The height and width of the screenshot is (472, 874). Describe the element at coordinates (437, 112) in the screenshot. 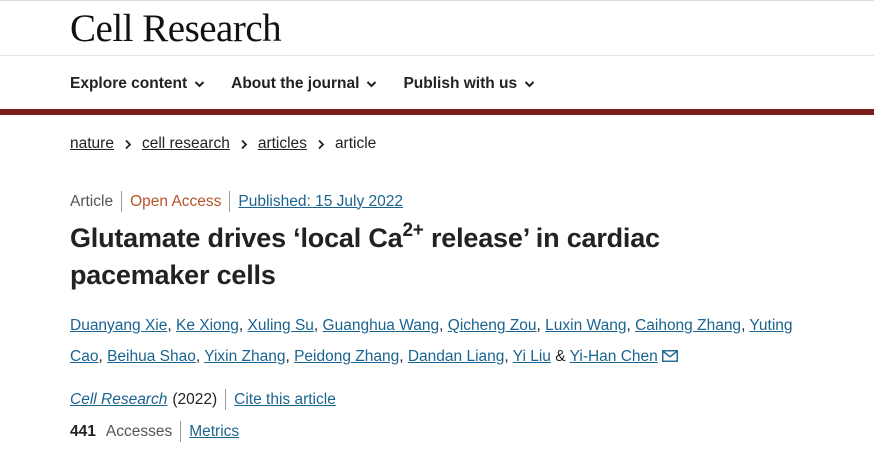

I see `header-accent-bar` at that location.